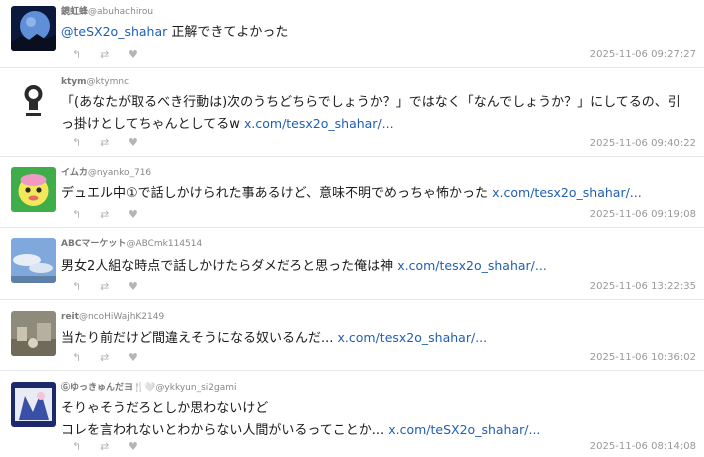 Image resolution: width=704 pixels, height=457 pixels. I want to click on avatar-photo-image, so click(33, 333).